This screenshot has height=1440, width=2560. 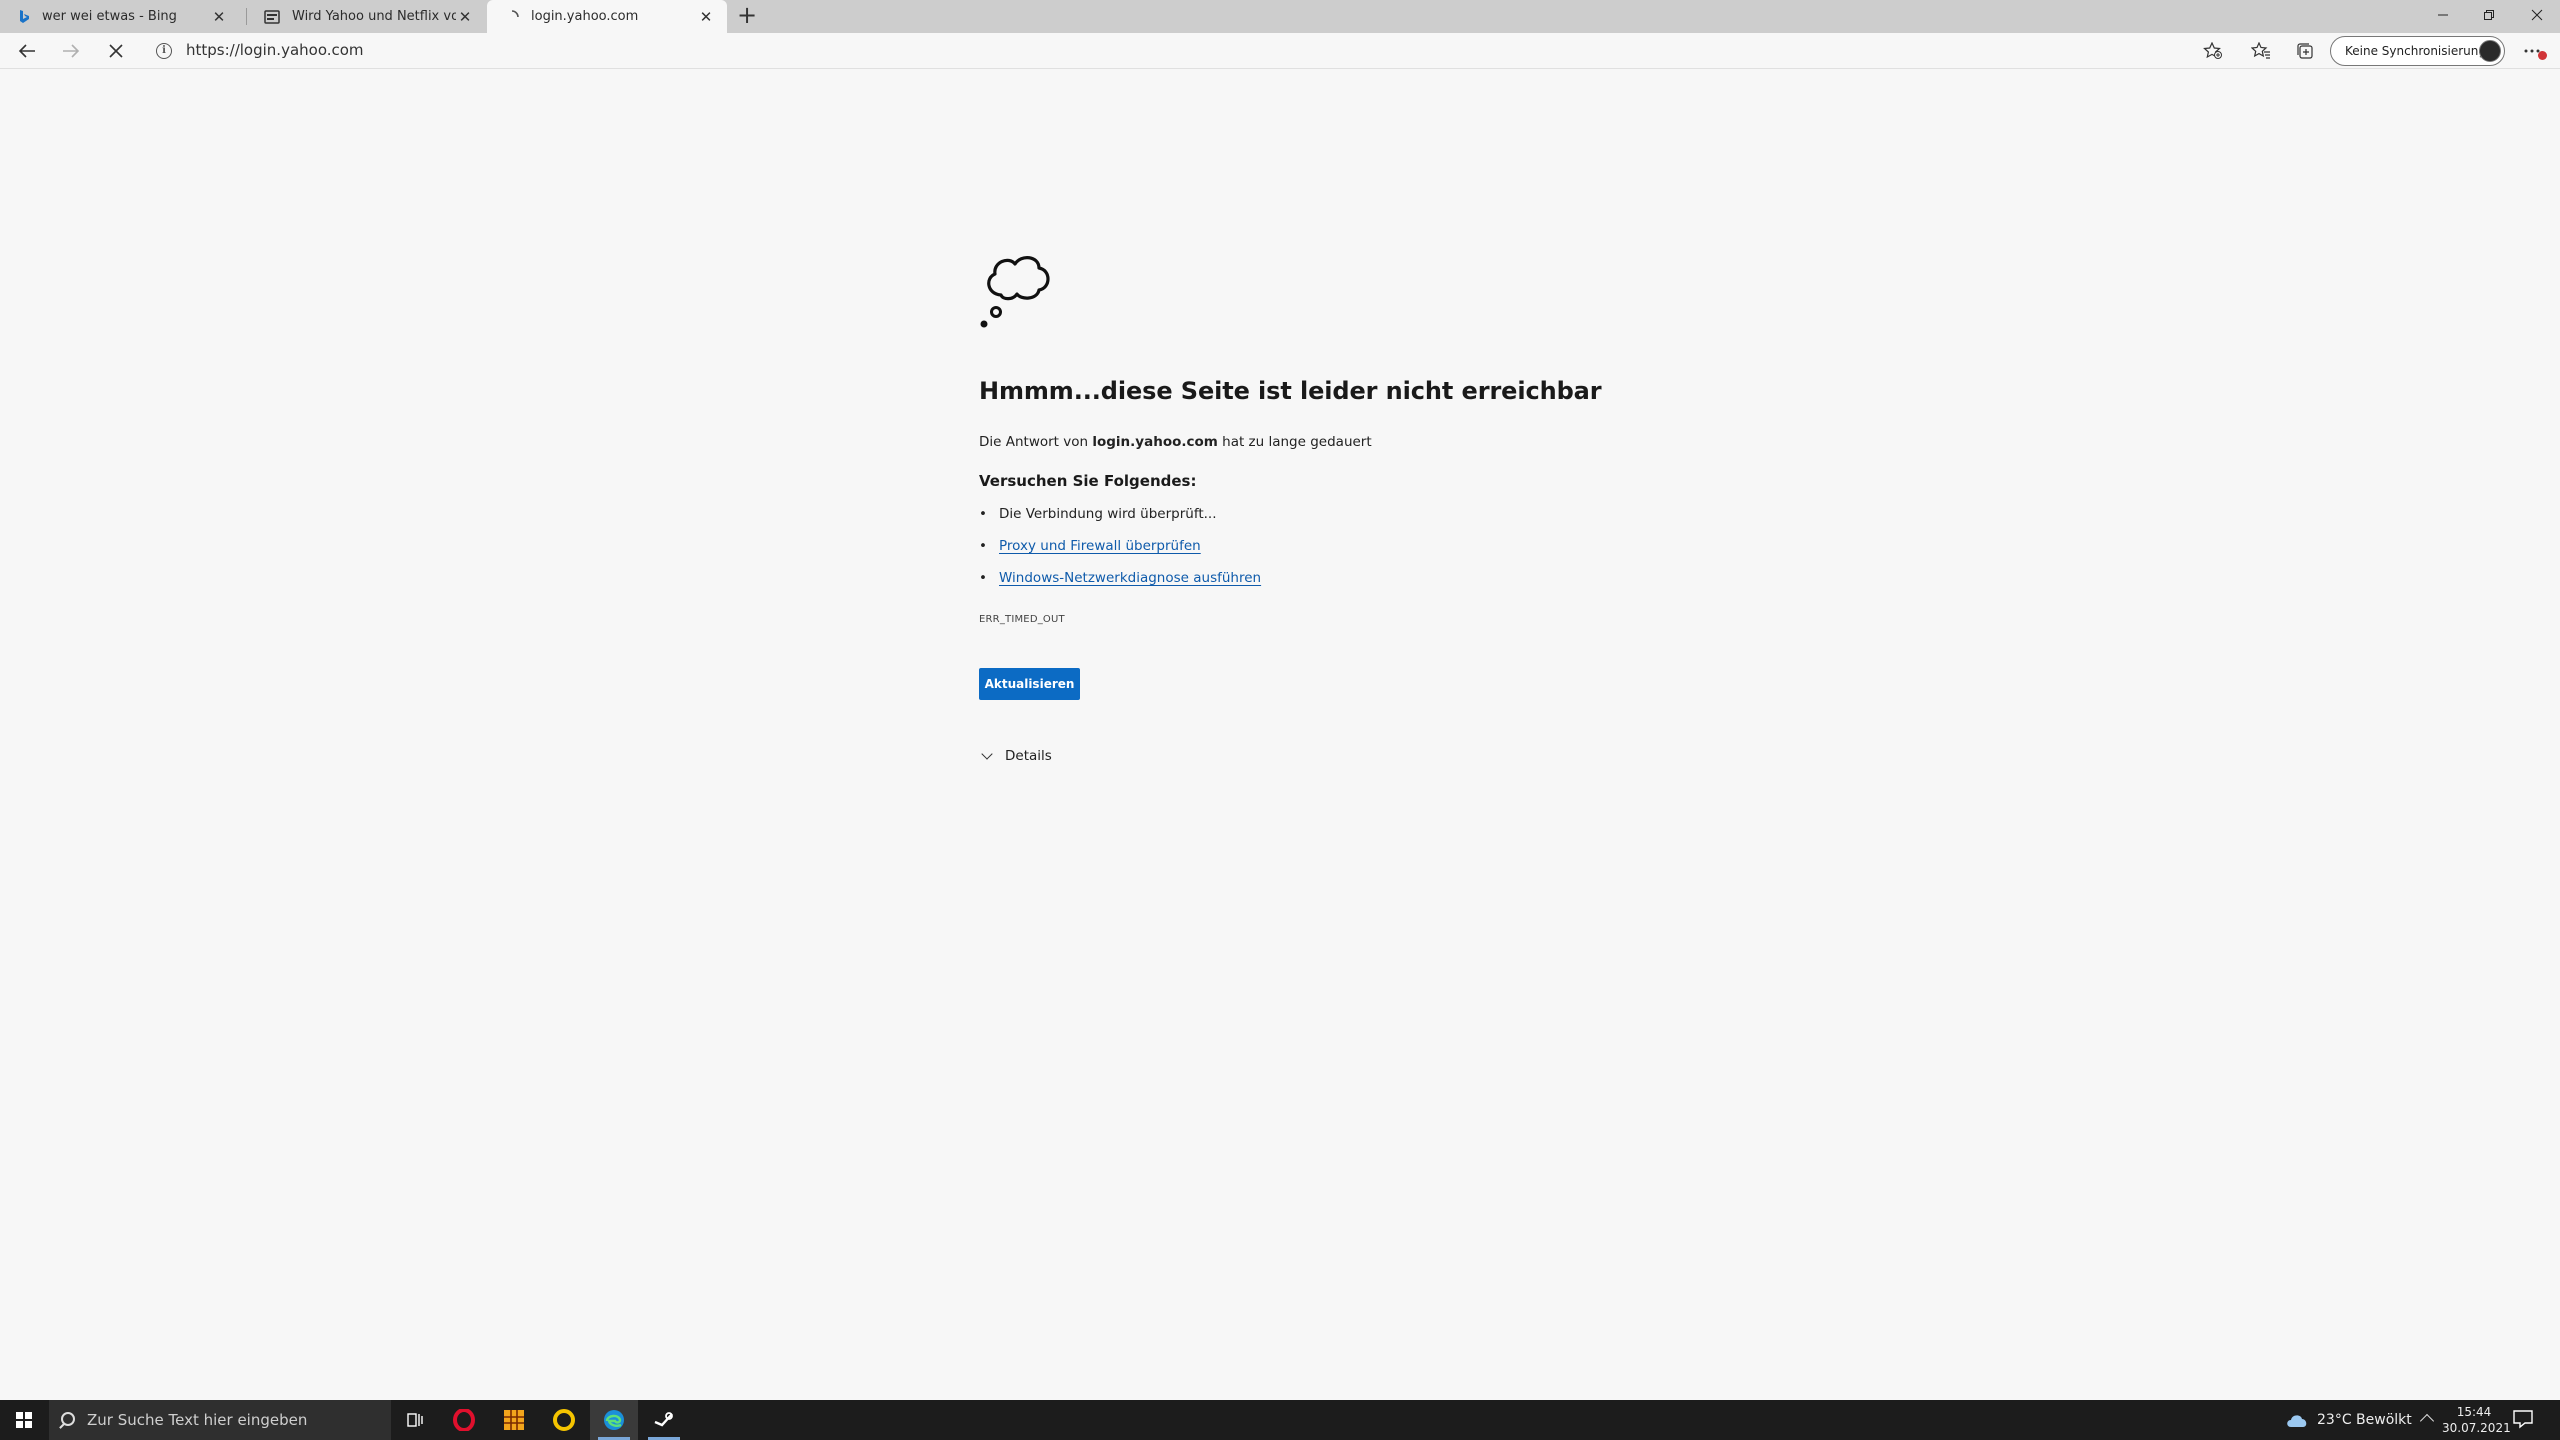 I want to click on arrow-right-icon, so click(x=71, y=51).